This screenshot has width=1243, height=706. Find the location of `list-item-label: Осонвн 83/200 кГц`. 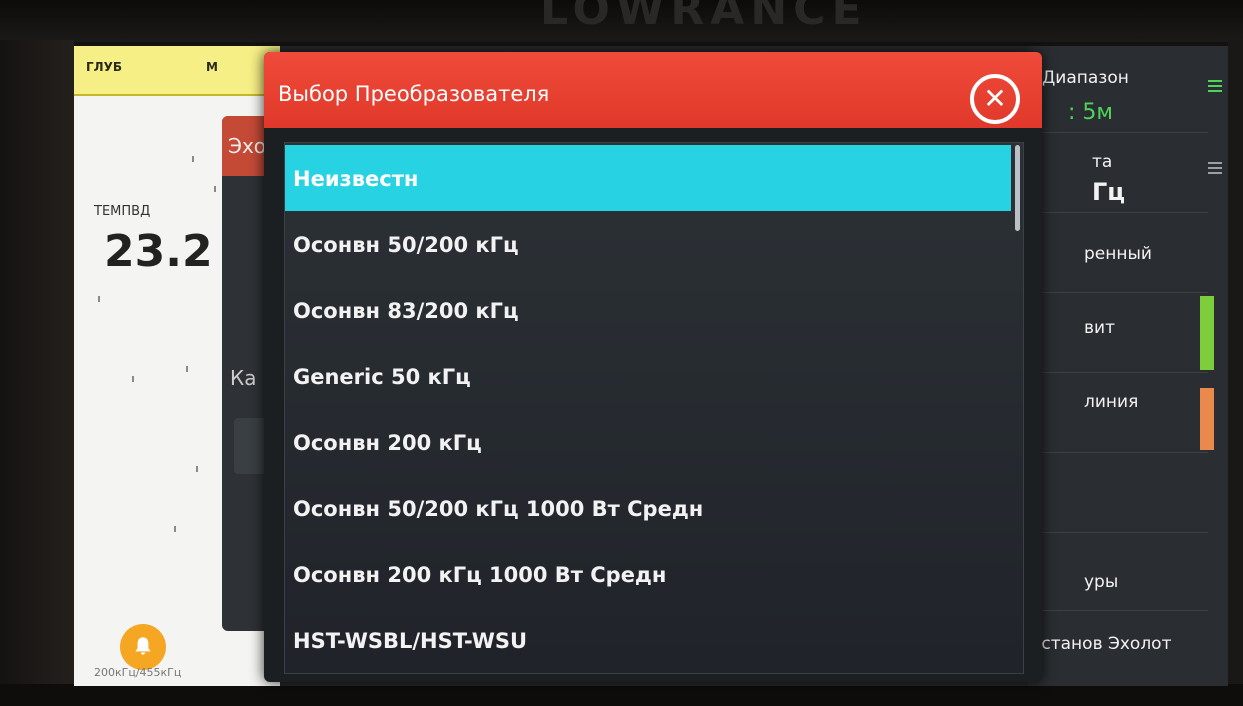

list-item-label: Осонвн 83/200 кГц is located at coordinates (406, 311).